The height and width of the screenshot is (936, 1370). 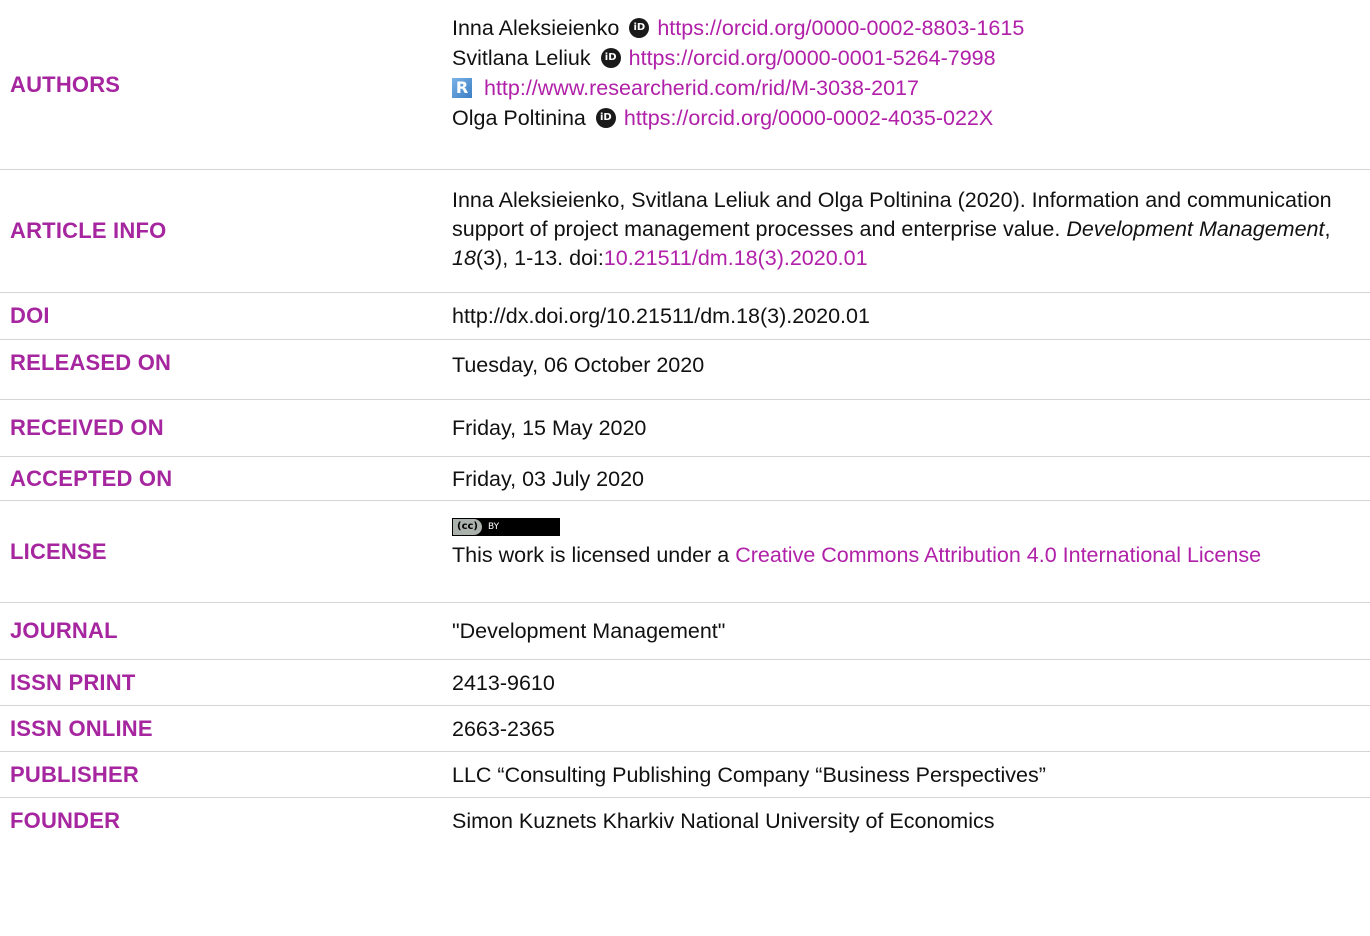 I want to click on label-journal: JOURNAL, so click(x=64, y=630).